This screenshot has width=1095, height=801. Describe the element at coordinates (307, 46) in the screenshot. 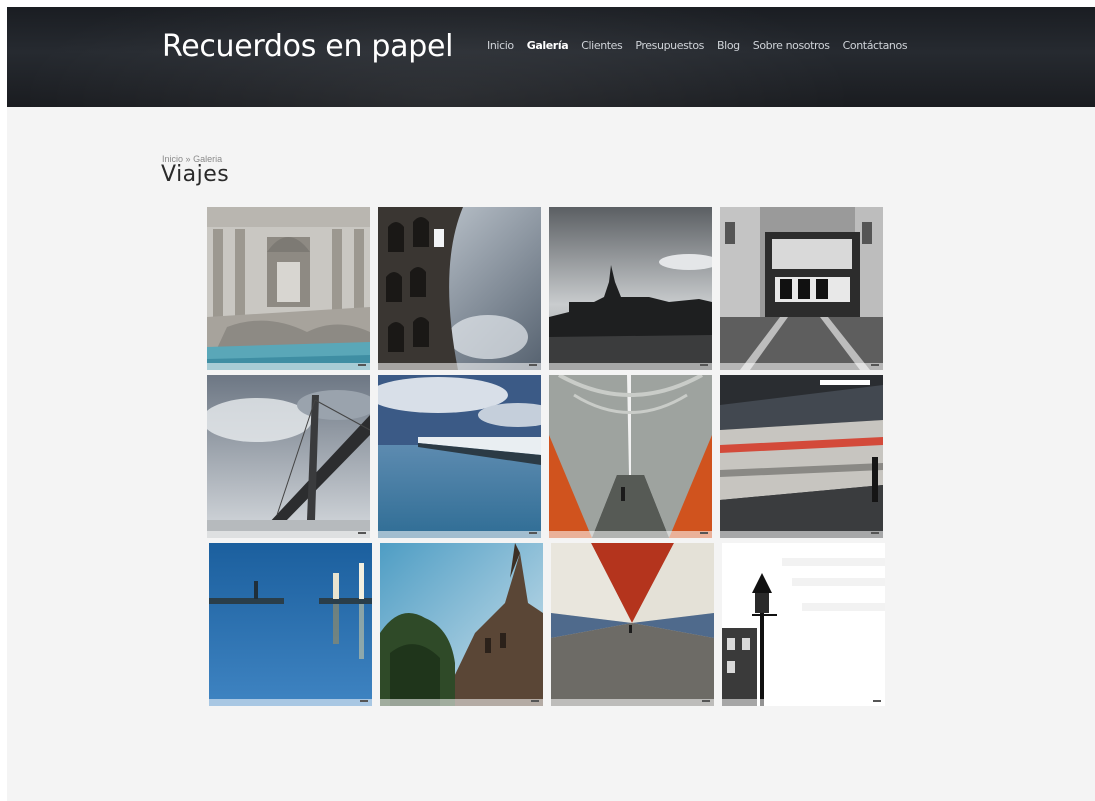

I see `site-logo: Recuerdos en papel` at that location.